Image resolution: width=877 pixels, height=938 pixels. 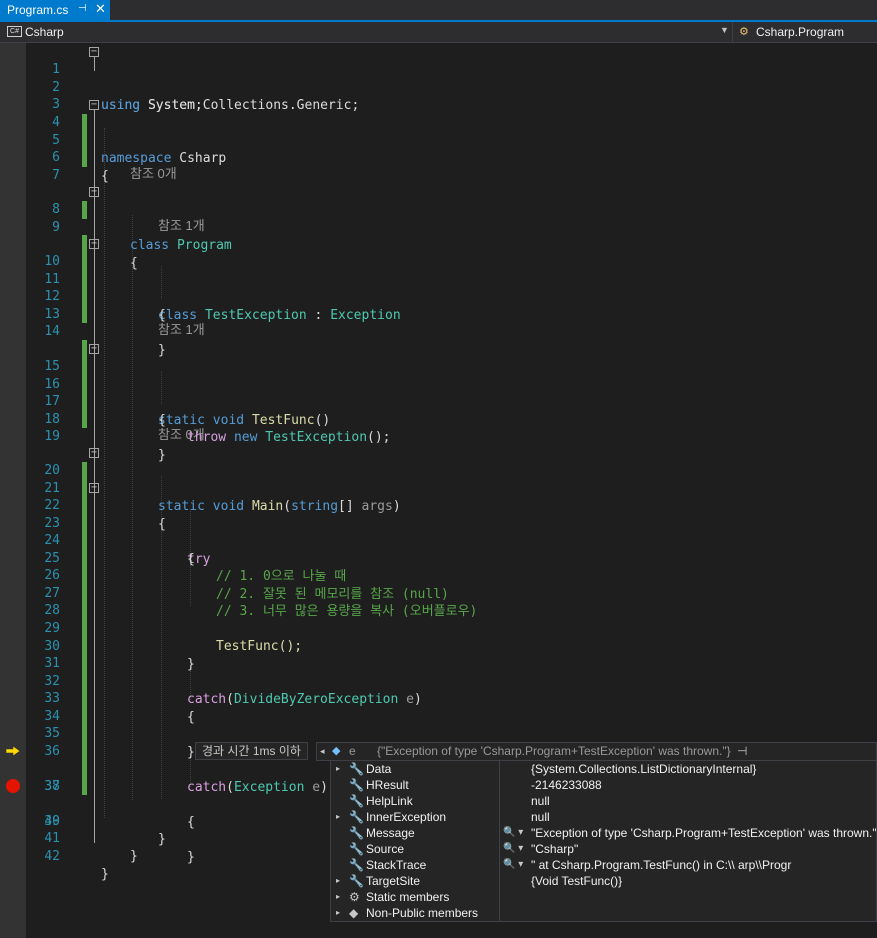 What do you see at coordinates (438, 690) in the screenshot?
I see `code-line: 32 {` at bounding box center [438, 690].